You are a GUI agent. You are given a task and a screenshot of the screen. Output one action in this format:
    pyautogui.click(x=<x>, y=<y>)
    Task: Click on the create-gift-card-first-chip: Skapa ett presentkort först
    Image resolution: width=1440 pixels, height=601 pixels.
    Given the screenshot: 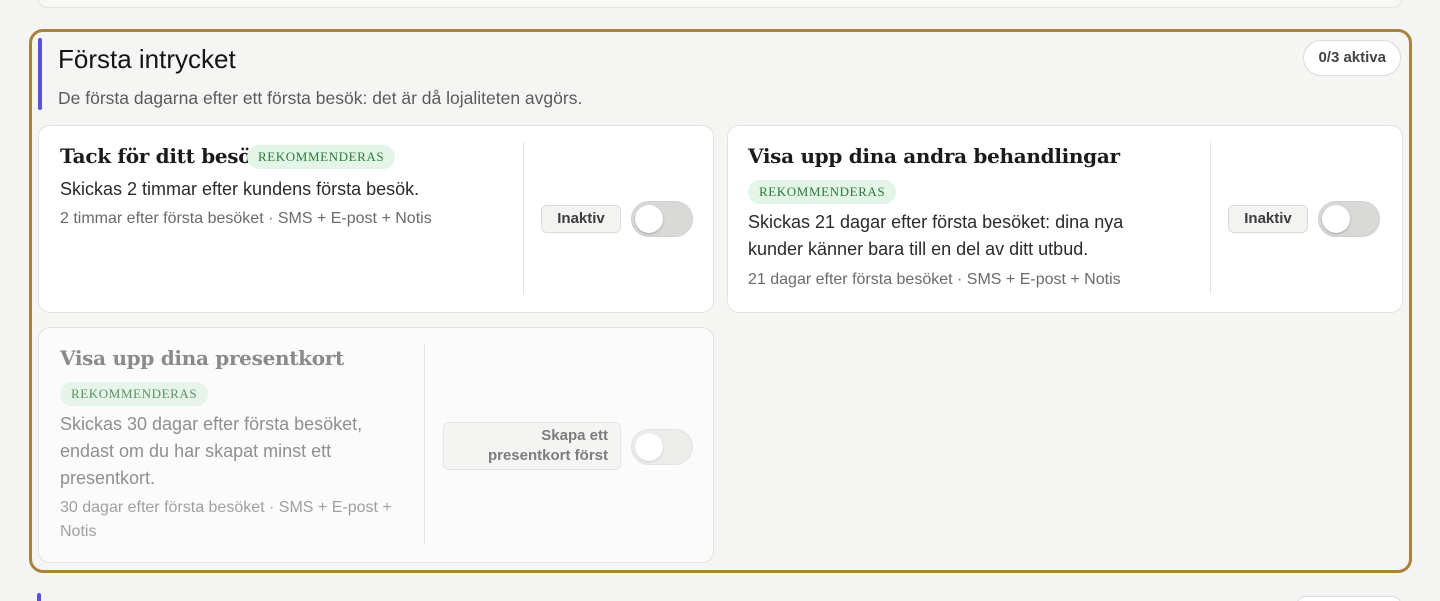 What is the action you would take?
    pyautogui.click(x=532, y=446)
    